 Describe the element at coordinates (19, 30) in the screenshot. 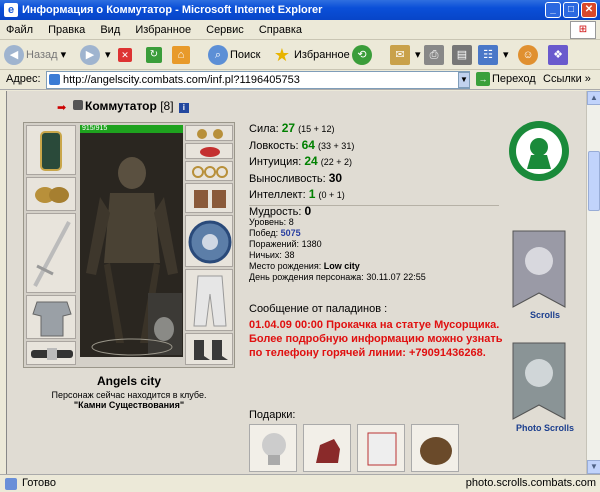

I see `menu-file: Файл` at that location.